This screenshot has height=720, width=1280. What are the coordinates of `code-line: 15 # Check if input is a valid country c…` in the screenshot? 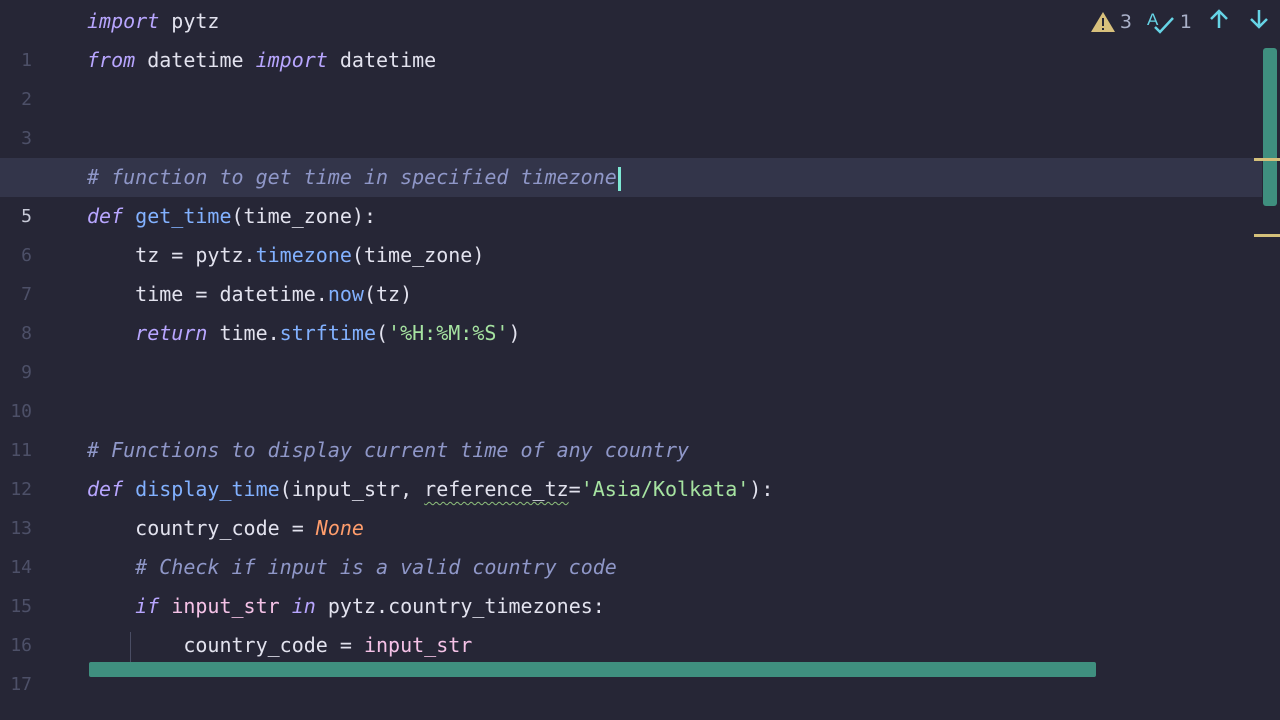 It's located at (631, 582).